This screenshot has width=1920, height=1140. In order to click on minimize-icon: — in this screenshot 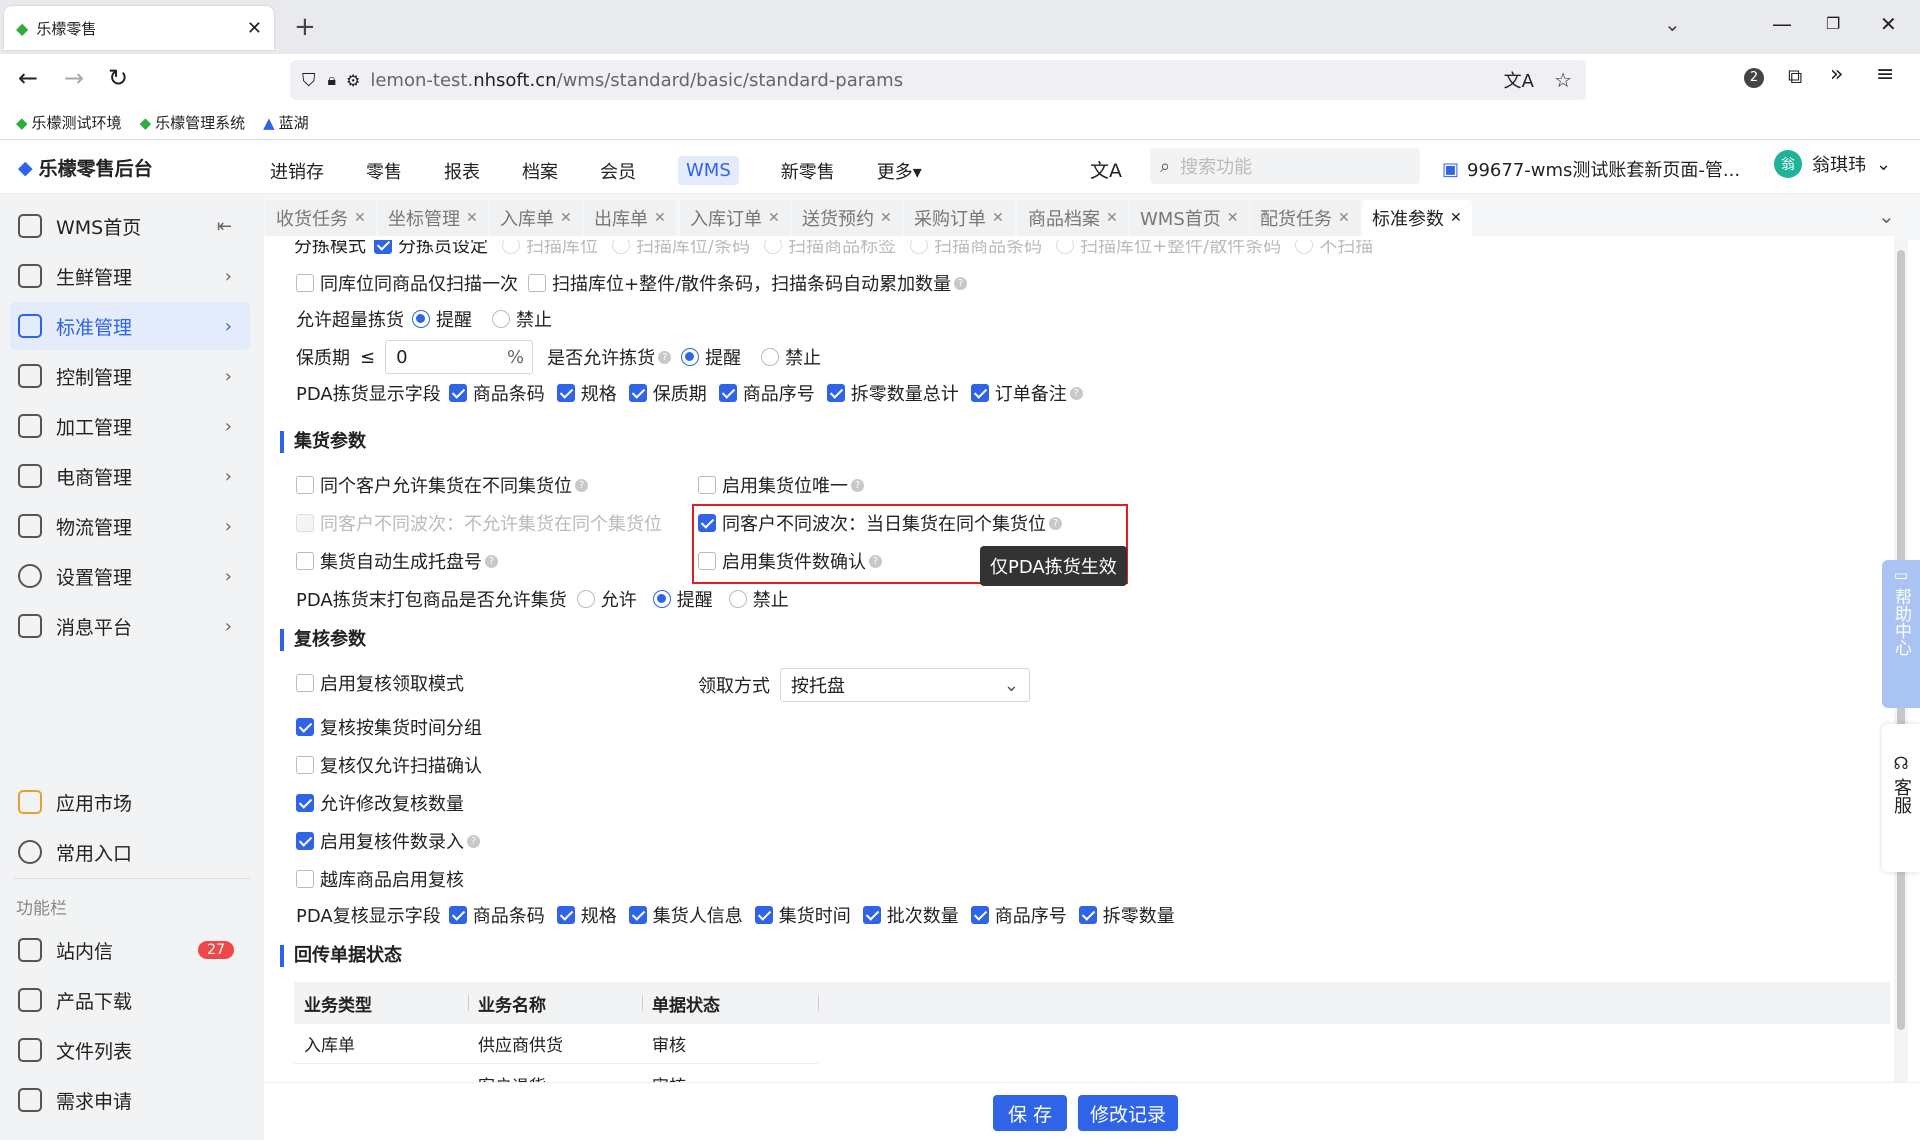, I will do `click(1782, 24)`.